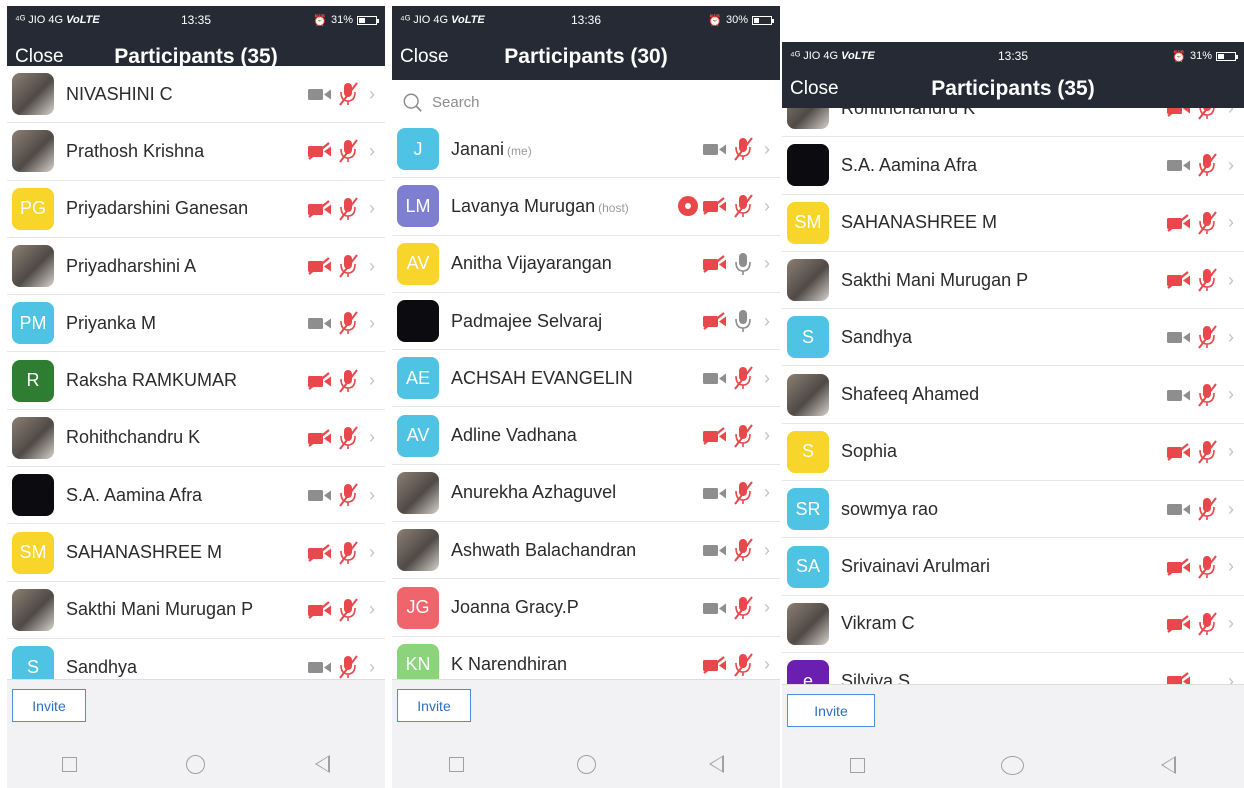 The width and height of the screenshot is (1244, 788). I want to click on participant-row: AE ACHSAH EVANGELIN ›, so click(586, 379).